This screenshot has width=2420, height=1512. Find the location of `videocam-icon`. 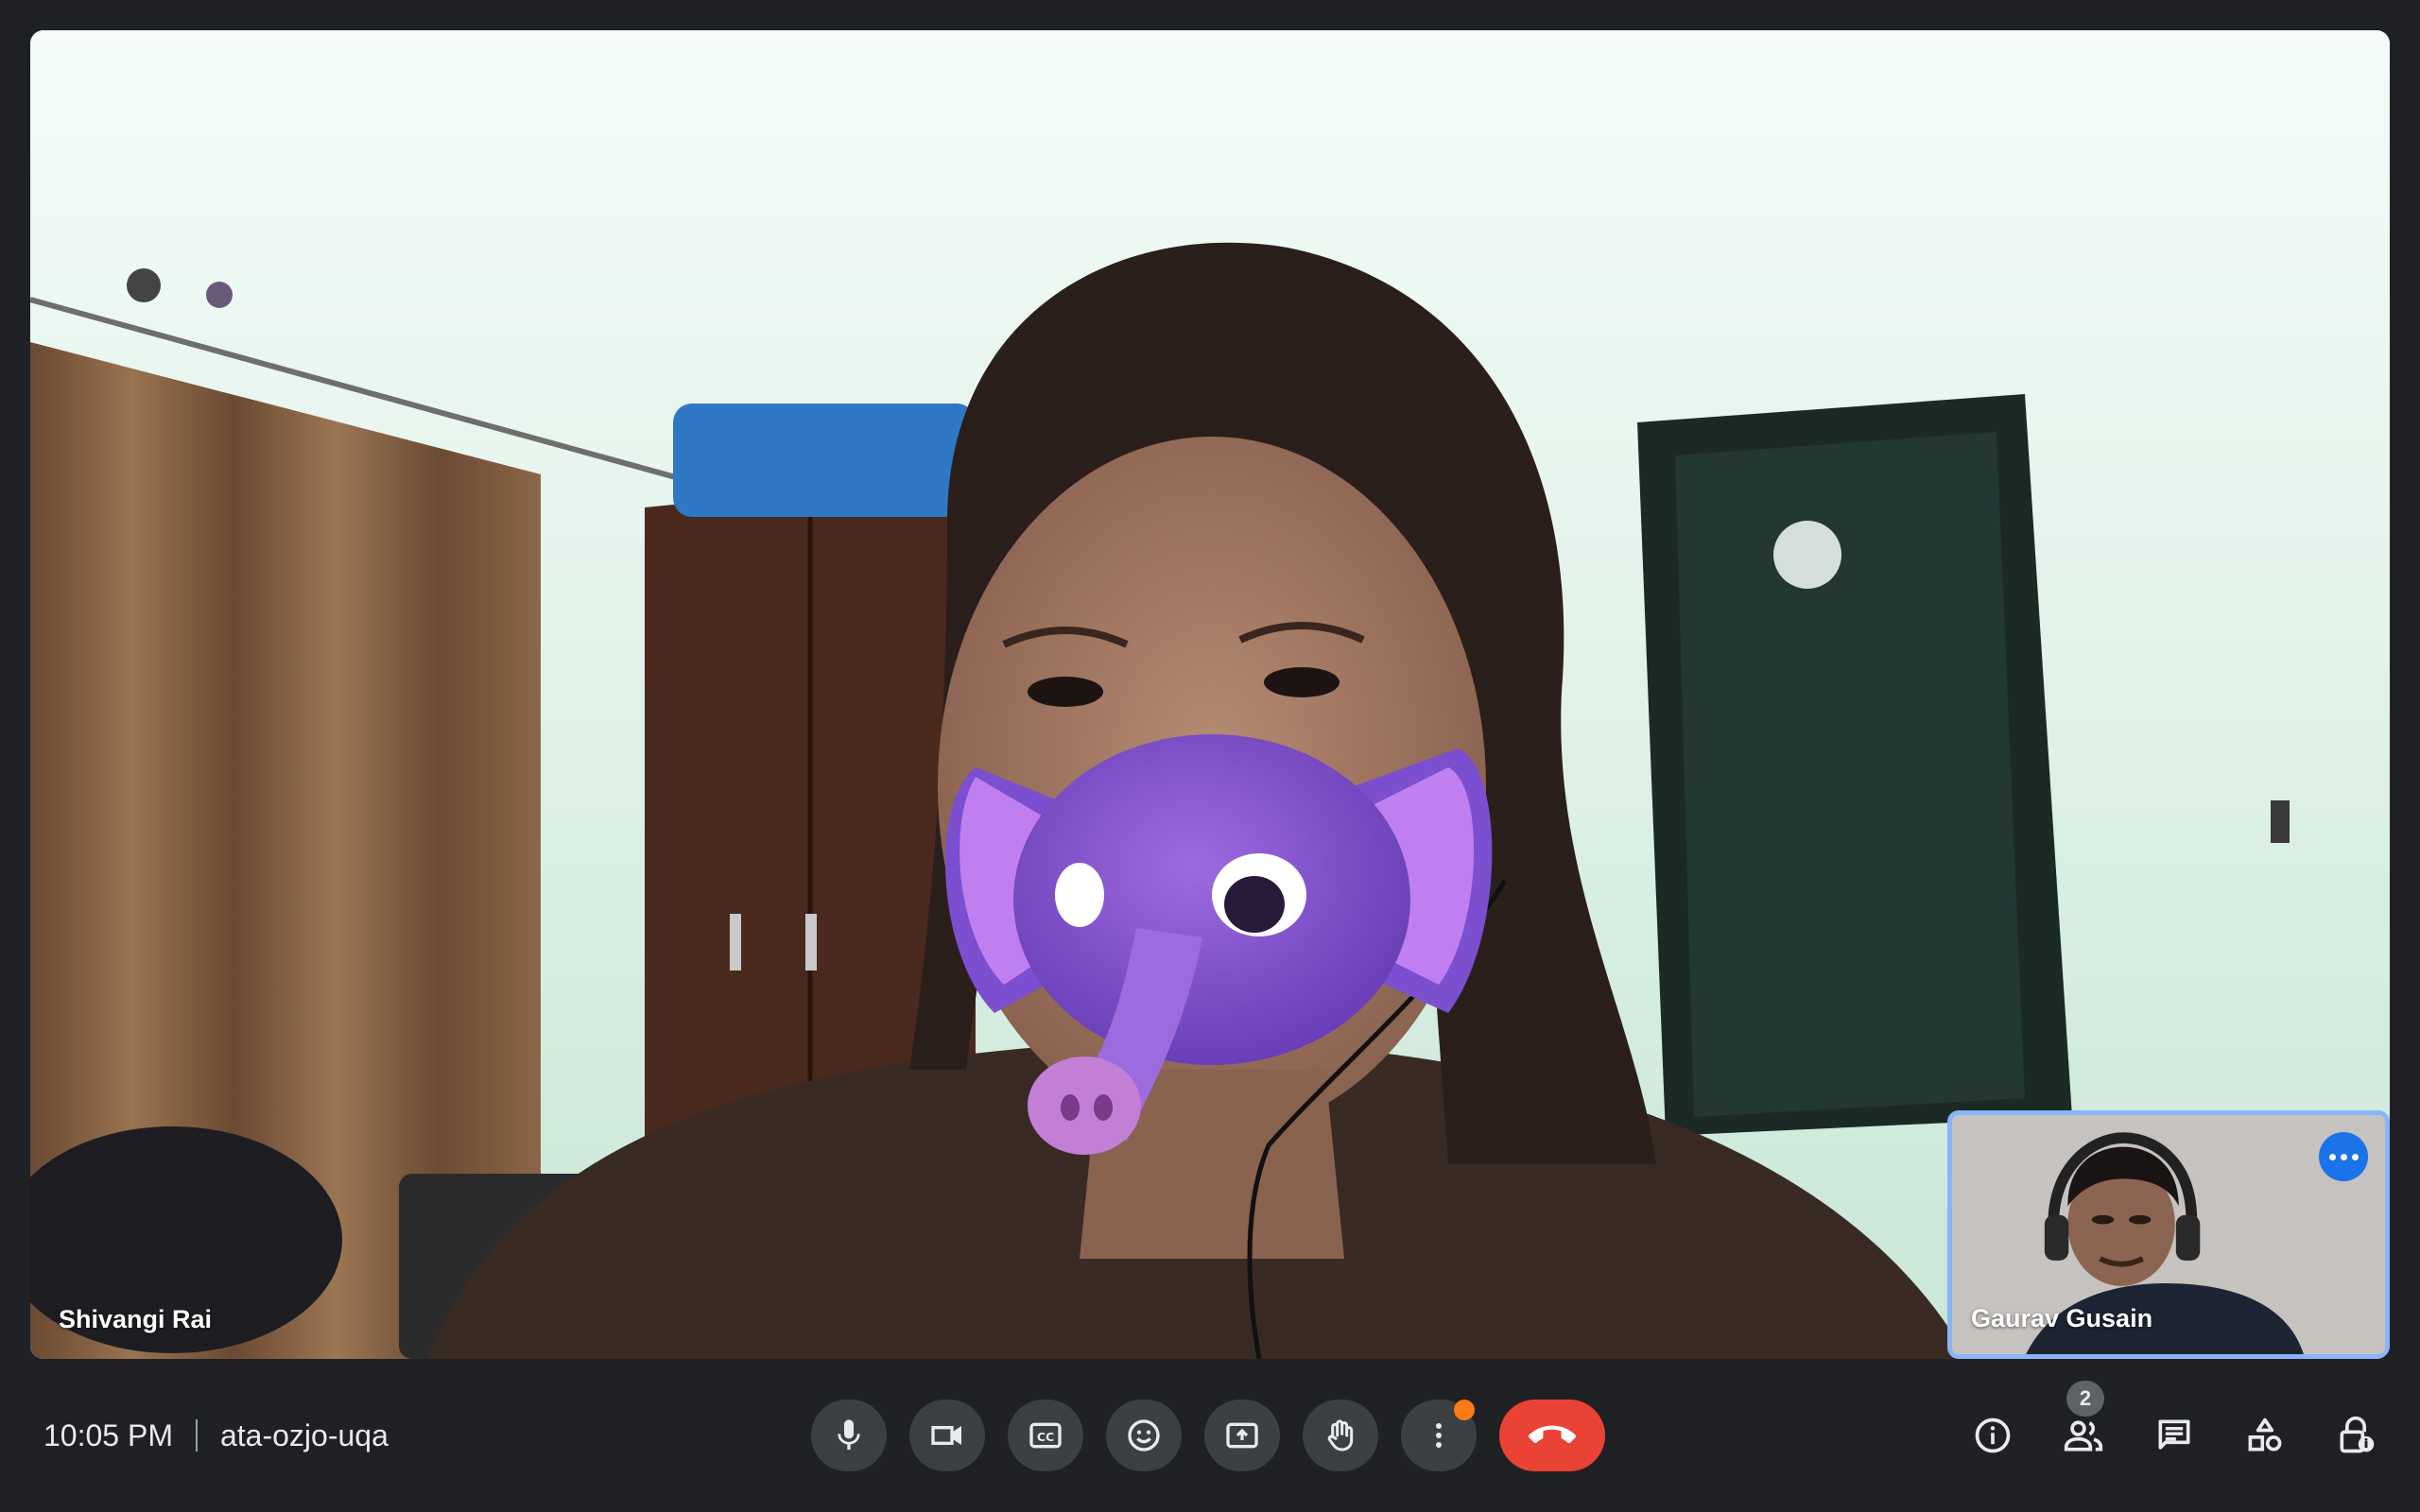

videocam-icon is located at coordinates (946, 1435).